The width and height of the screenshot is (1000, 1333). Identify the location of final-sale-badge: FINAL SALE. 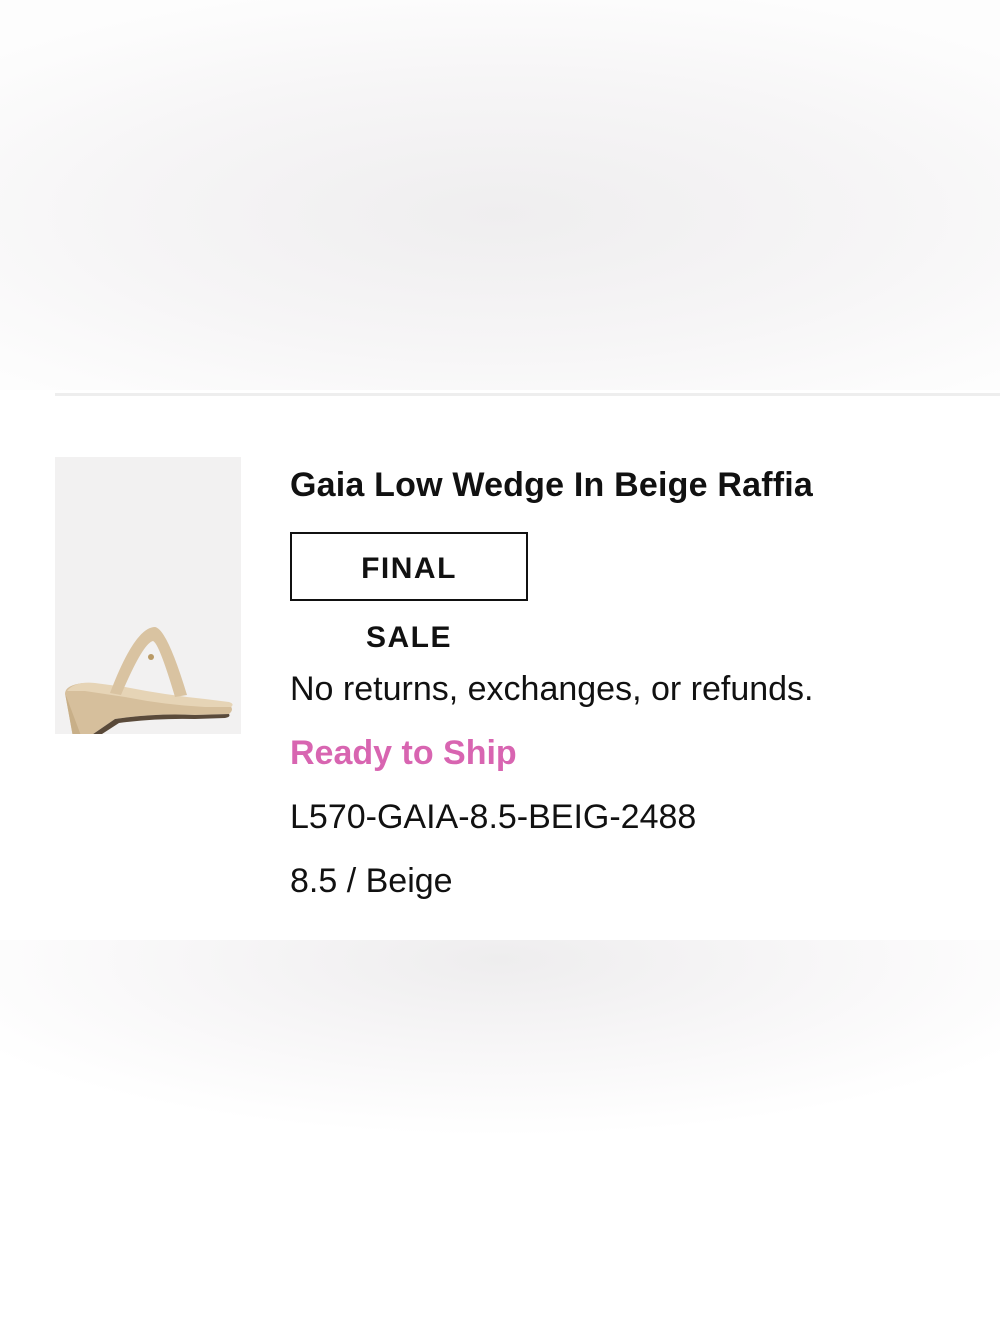
(409, 593).